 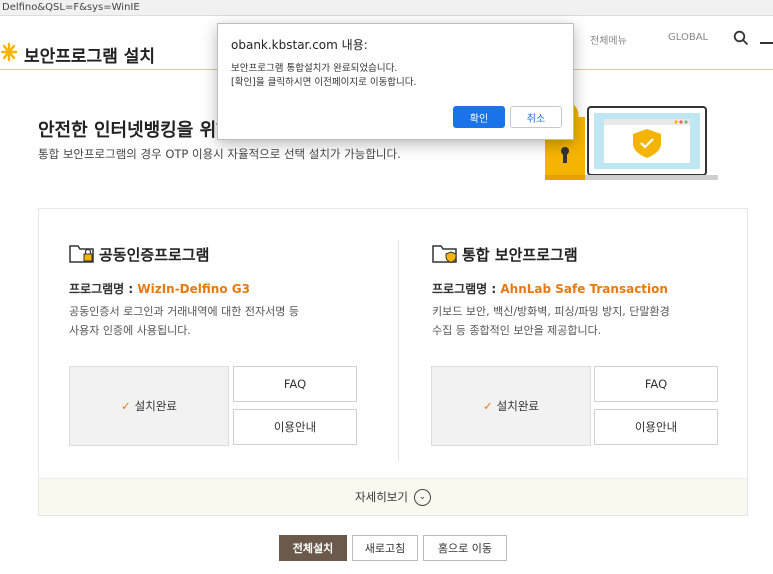 I want to click on page-title: 보안프로그램 설치, so click(x=90, y=57).